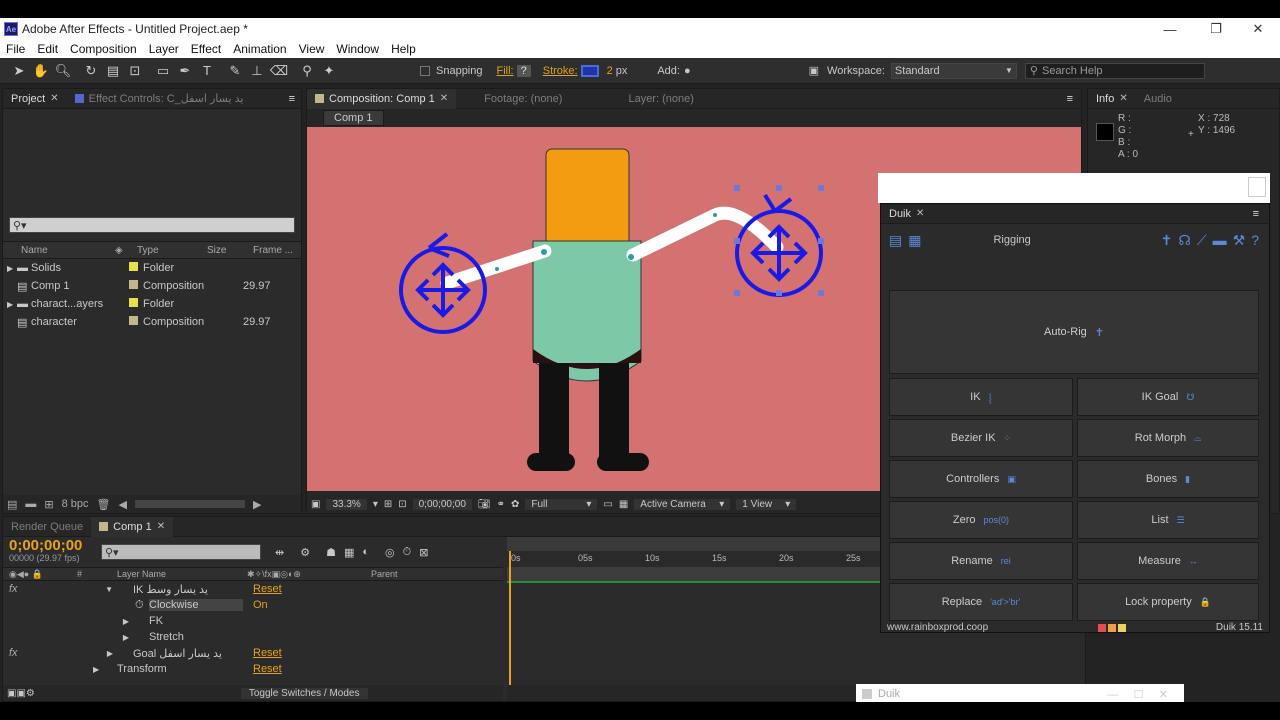 Image resolution: width=1280 pixels, height=720 pixels. What do you see at coordinates (331, 552) in the screenshot?
I see `shy-icon: ☗` at bounding box center [331, 552].